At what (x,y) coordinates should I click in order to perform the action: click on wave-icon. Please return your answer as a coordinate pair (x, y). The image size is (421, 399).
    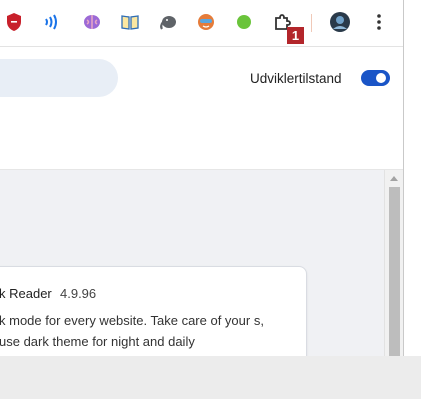
    Looking at the image, I should click on (50, 22).